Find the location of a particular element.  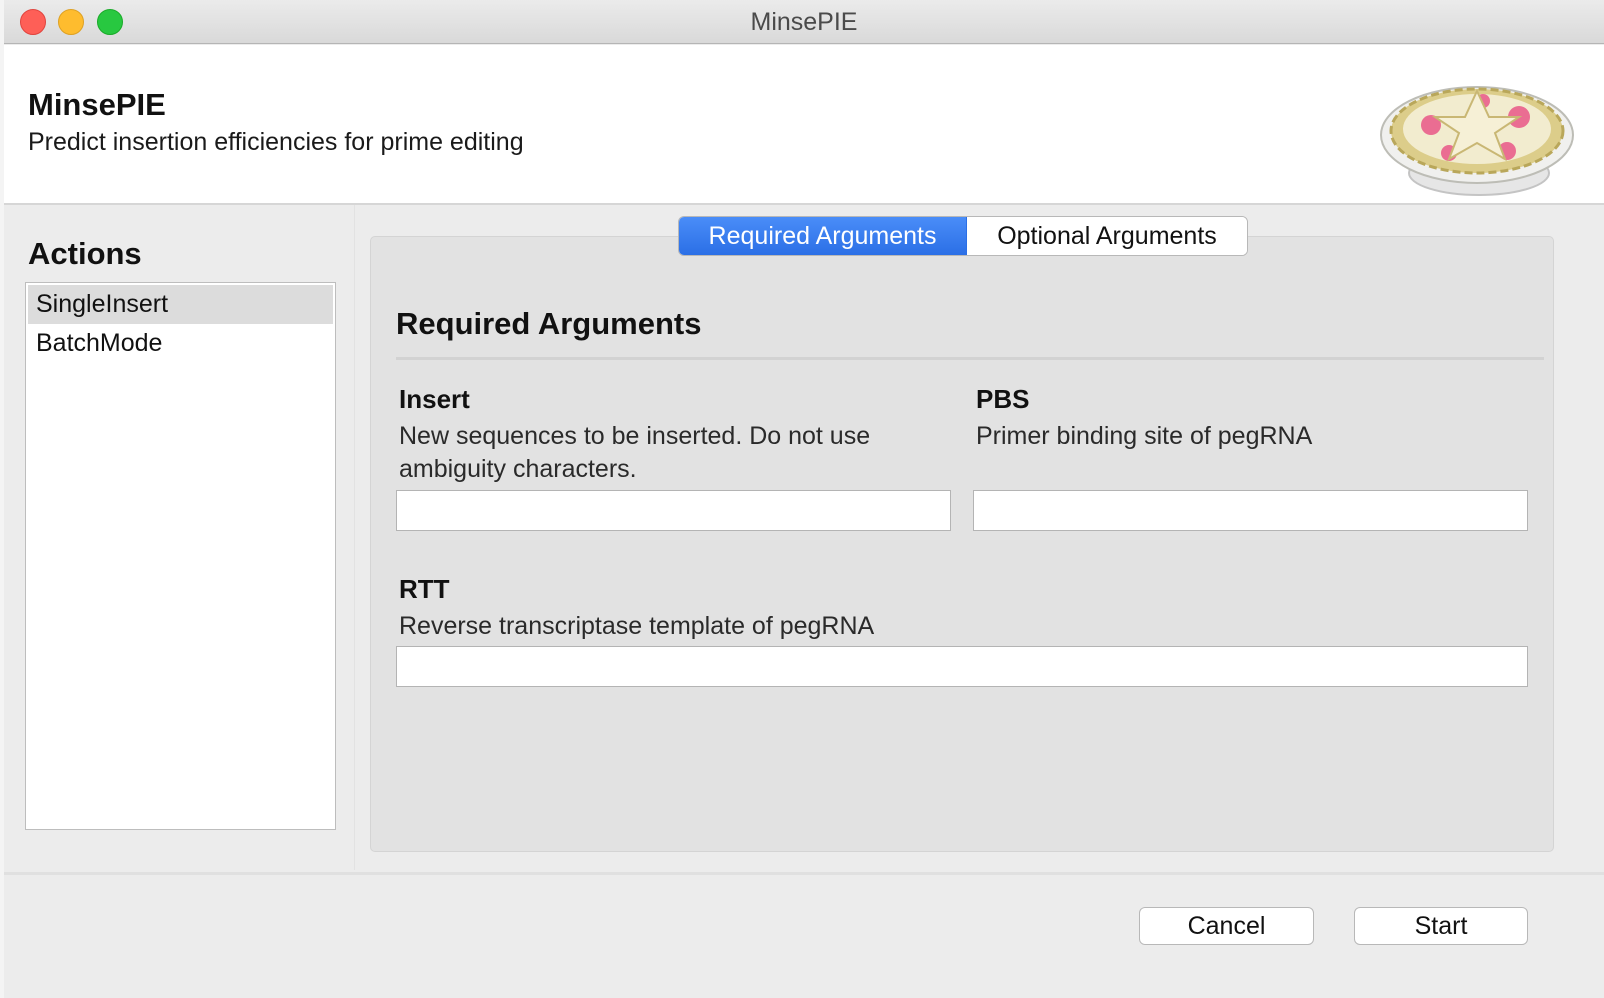

rtt-help: Reverse transcriptase template of pegRNA is located at coordinates (637, 626).